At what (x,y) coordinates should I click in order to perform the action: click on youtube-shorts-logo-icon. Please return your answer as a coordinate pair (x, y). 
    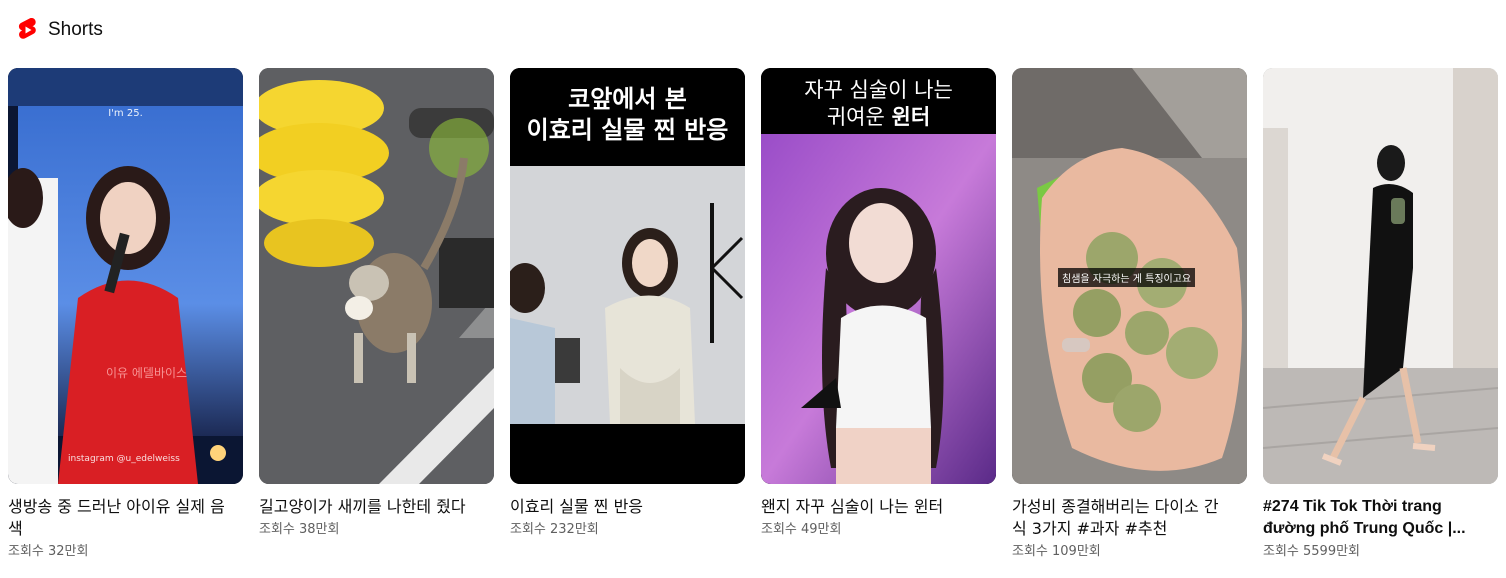
    Looking at the image, I should click on (28, 30).